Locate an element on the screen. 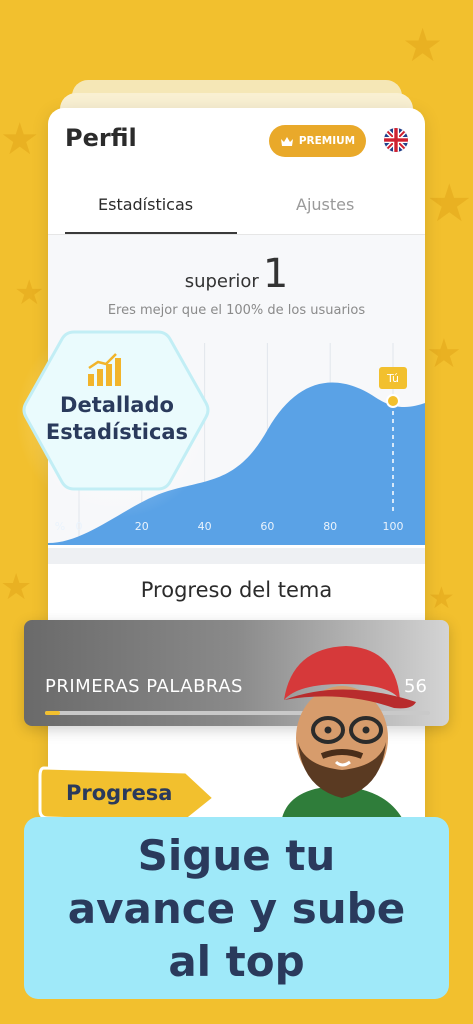 The image size is (473, 1024). rank-value: 1 is located at coordinates (275, 274).